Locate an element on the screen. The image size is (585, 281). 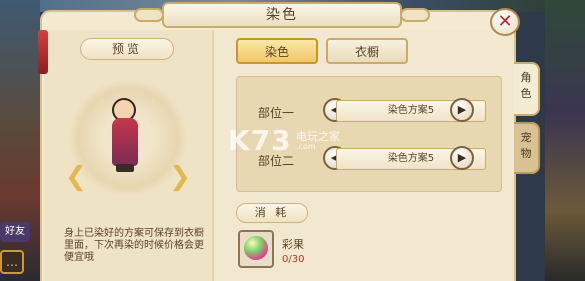
title-ornament-right is located at coordinates (415, 15).